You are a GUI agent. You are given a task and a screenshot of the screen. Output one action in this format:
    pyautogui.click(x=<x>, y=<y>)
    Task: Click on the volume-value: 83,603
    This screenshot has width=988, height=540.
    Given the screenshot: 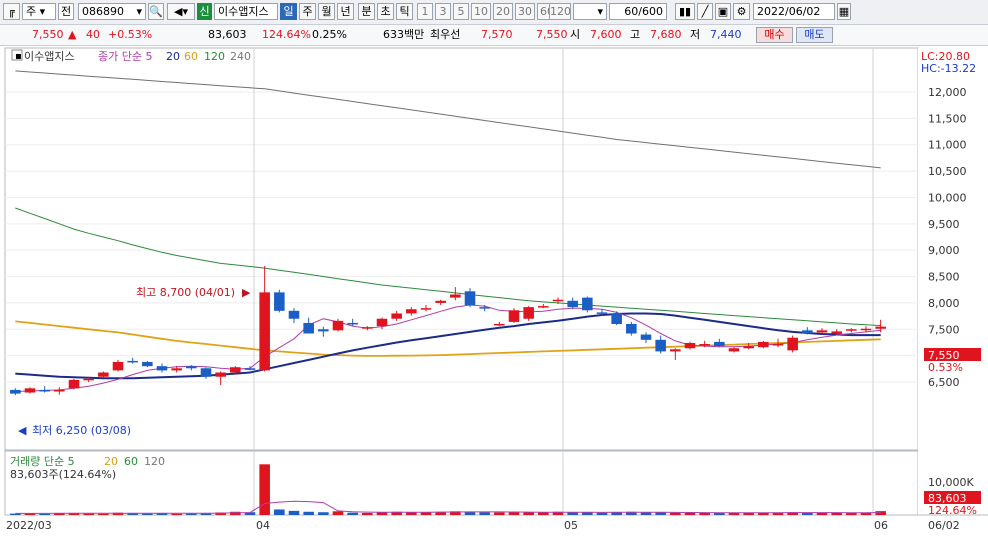 What is the action you would take?
    pyautogui.click(x=227, y=34)
    